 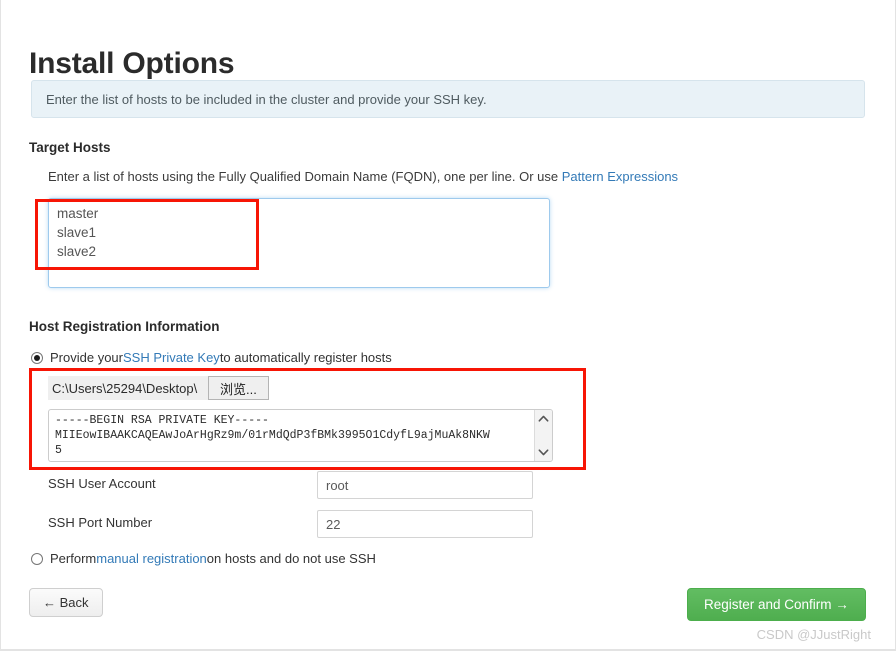 What do you see at coordinates (448, 649) in the screenshot?
I see `footer-divider` at bounding box center [448, 649].